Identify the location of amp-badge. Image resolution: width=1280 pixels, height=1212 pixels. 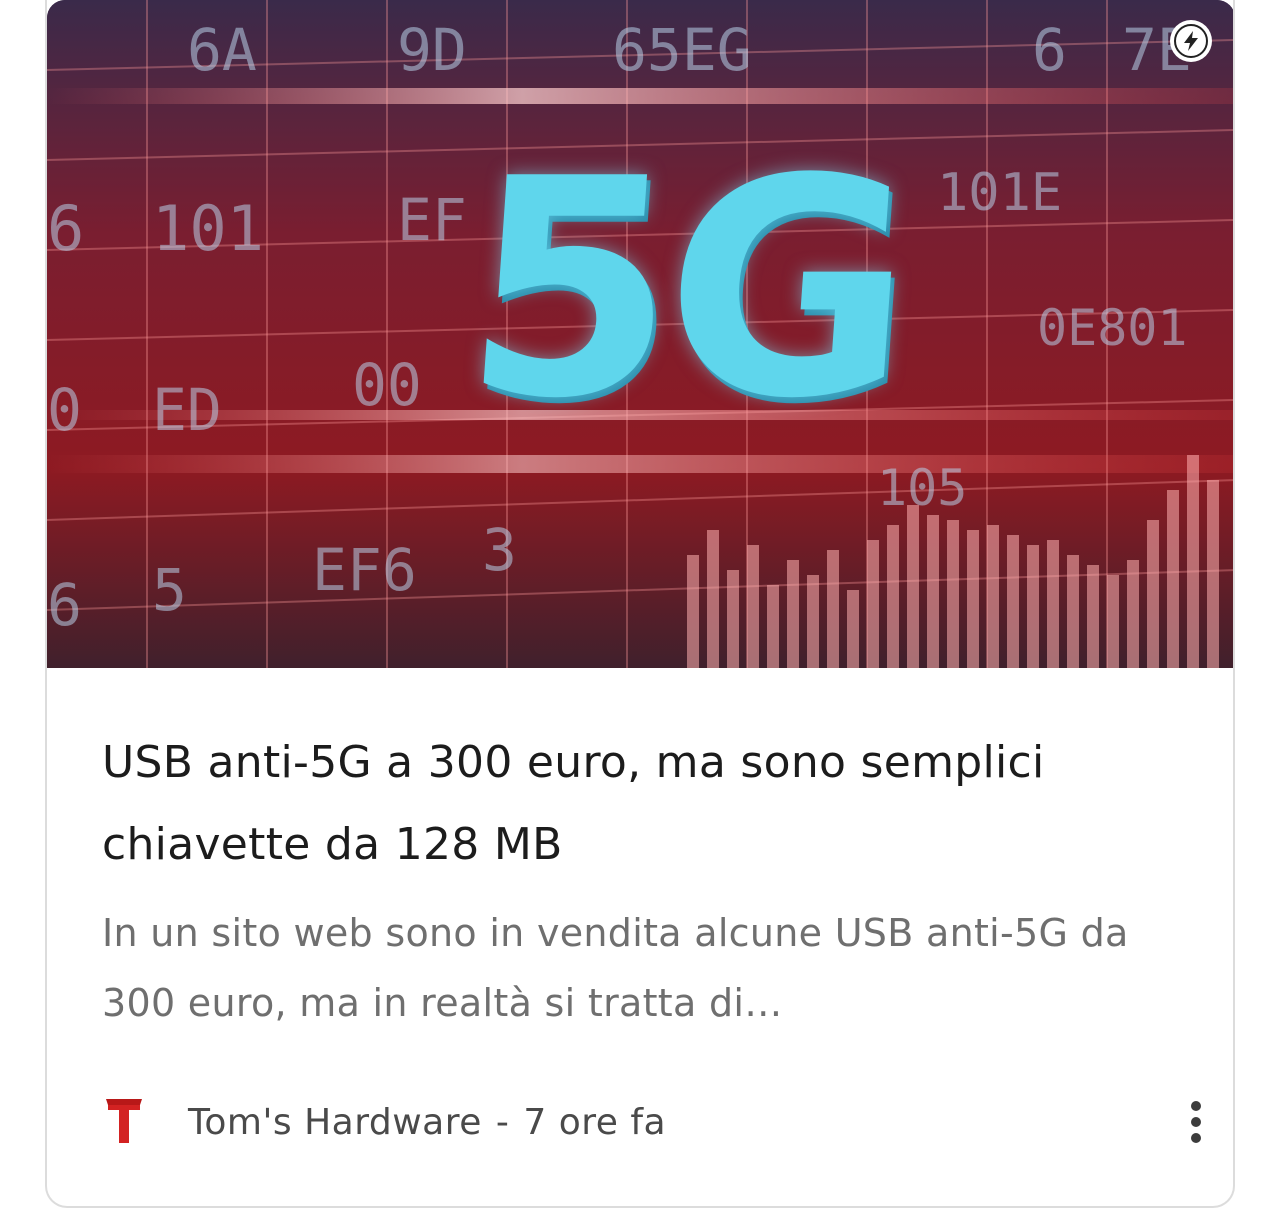
(1191, 41).